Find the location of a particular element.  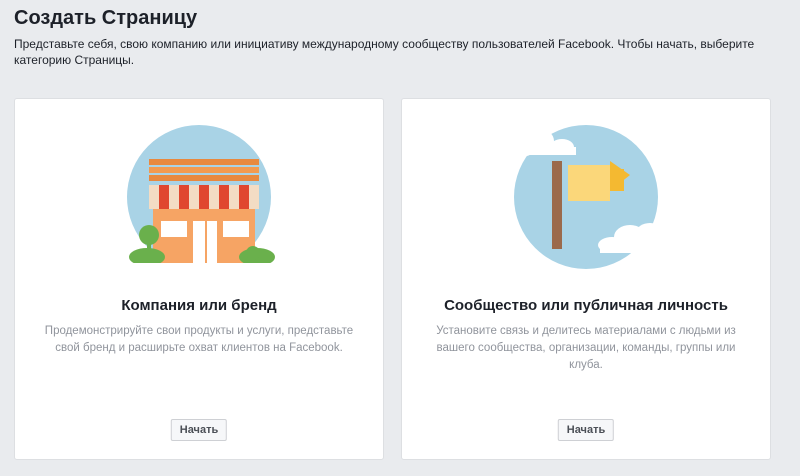

card-title: Сообщество или публичная личность is located at coordinates (586, 305).